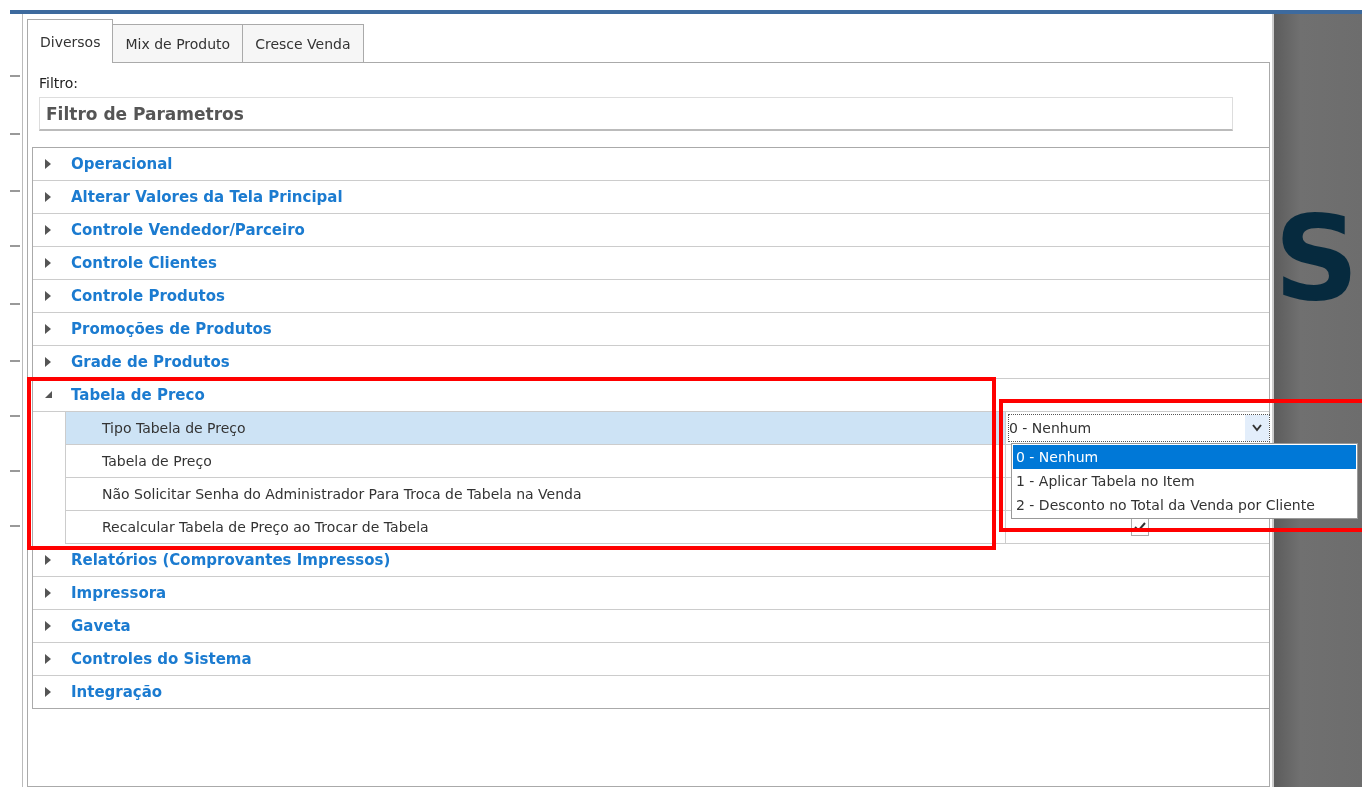 The image size is (1362, 787). What do you see at coordinates (148, 296) in the screenshot?
I see `group-label: Controle Produtos` at bounding box center [148, 296].